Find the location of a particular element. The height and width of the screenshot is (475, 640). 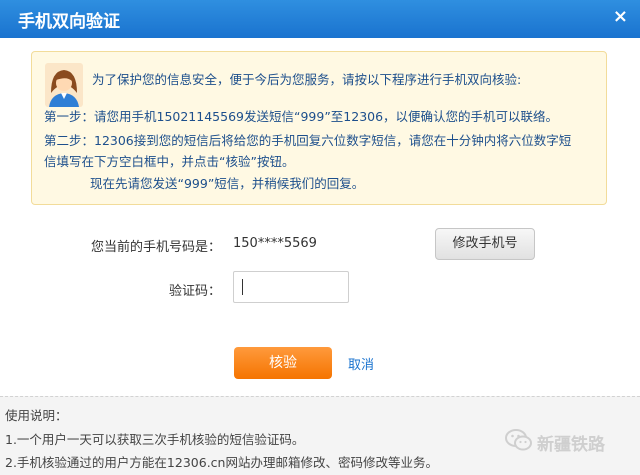

change-phone-button: 修改手机号 is located at coordinates (485, 244).